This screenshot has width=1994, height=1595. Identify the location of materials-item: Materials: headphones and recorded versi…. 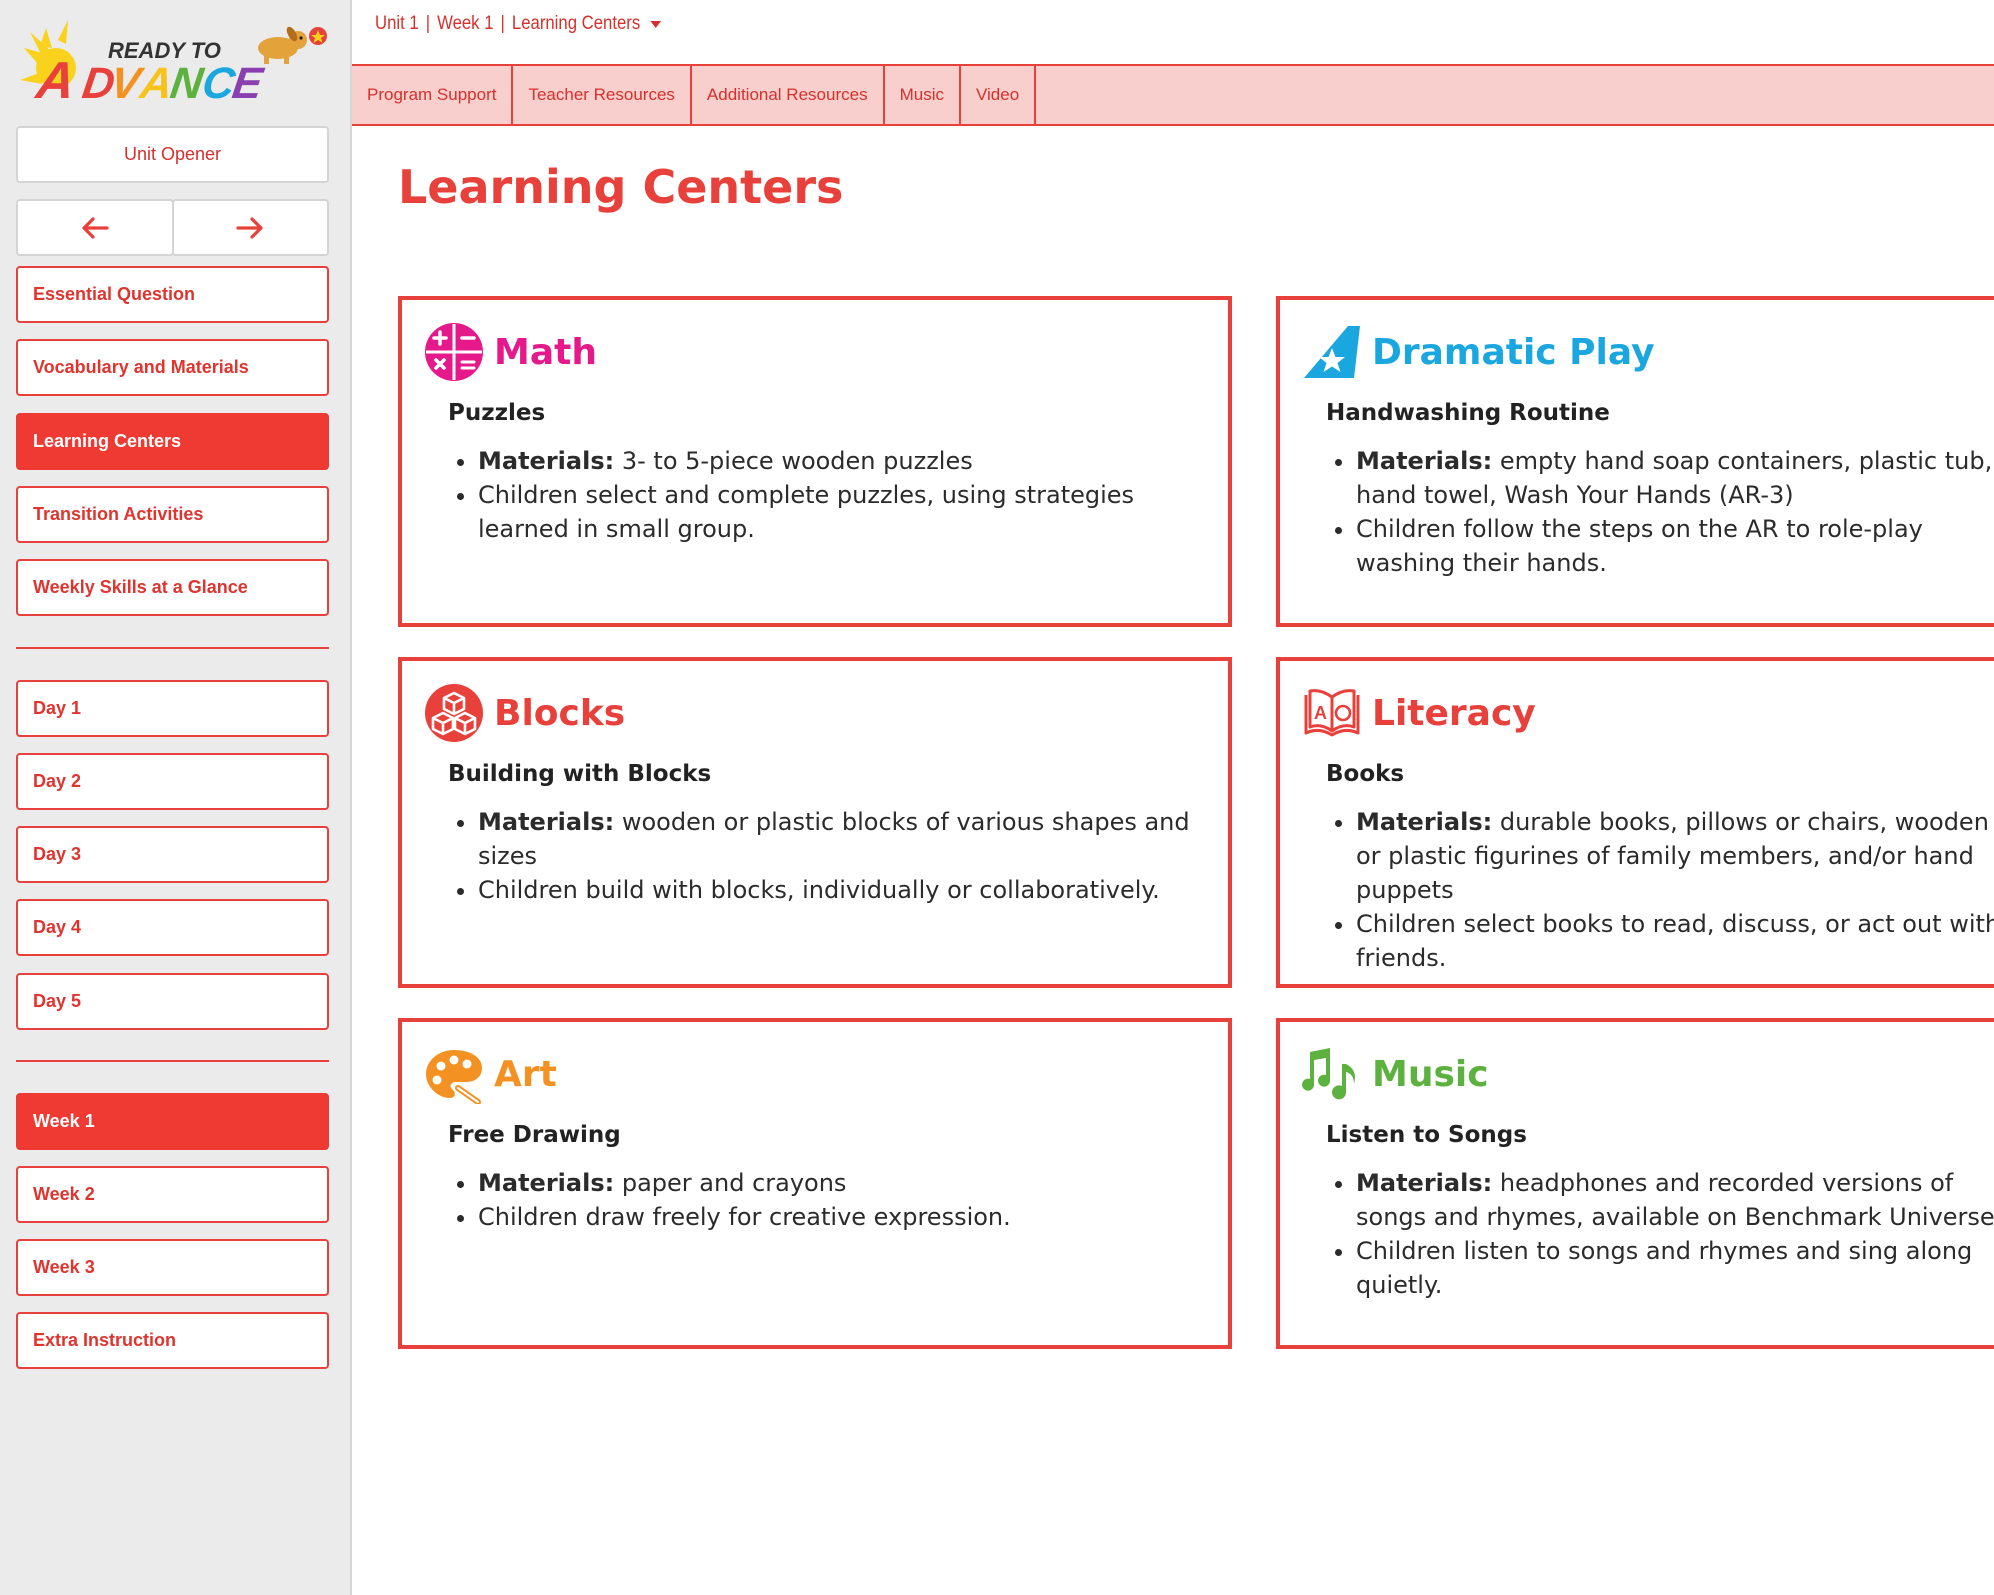
(1675, 1200).